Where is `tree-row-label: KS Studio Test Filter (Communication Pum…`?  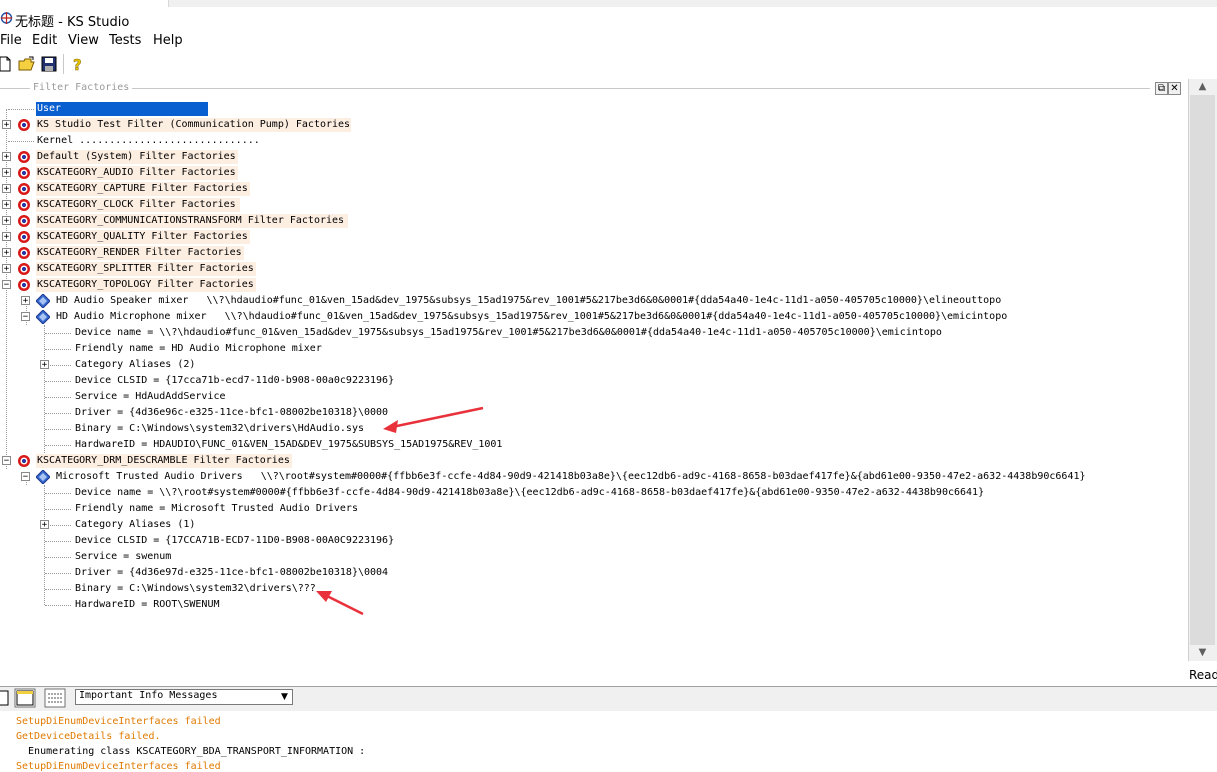 tree-row-label: KS Studio Test Filter (Communication Pum… is located at coordinates (194, 124).